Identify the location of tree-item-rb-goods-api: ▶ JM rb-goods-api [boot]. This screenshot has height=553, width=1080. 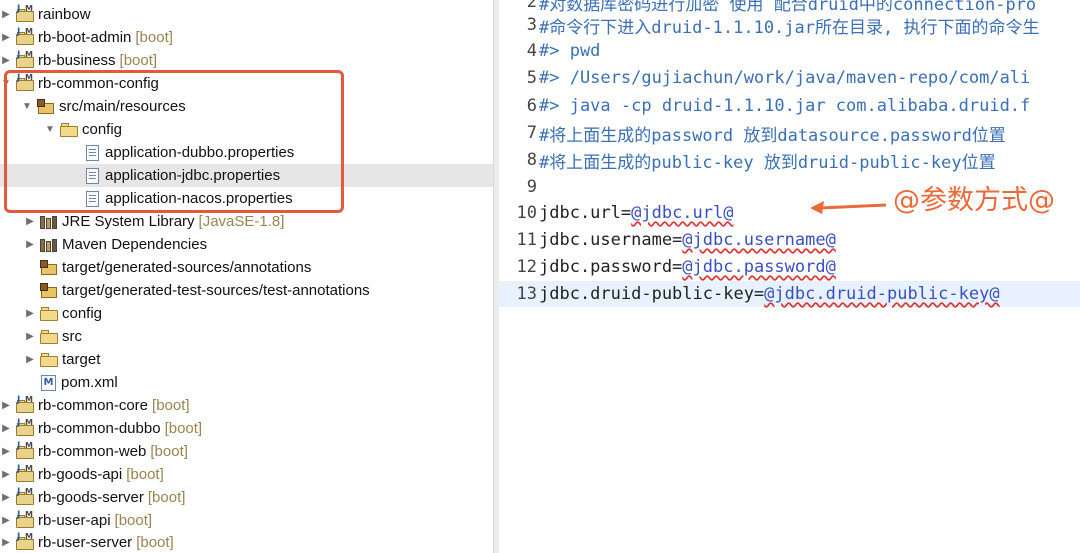
(246, 474).